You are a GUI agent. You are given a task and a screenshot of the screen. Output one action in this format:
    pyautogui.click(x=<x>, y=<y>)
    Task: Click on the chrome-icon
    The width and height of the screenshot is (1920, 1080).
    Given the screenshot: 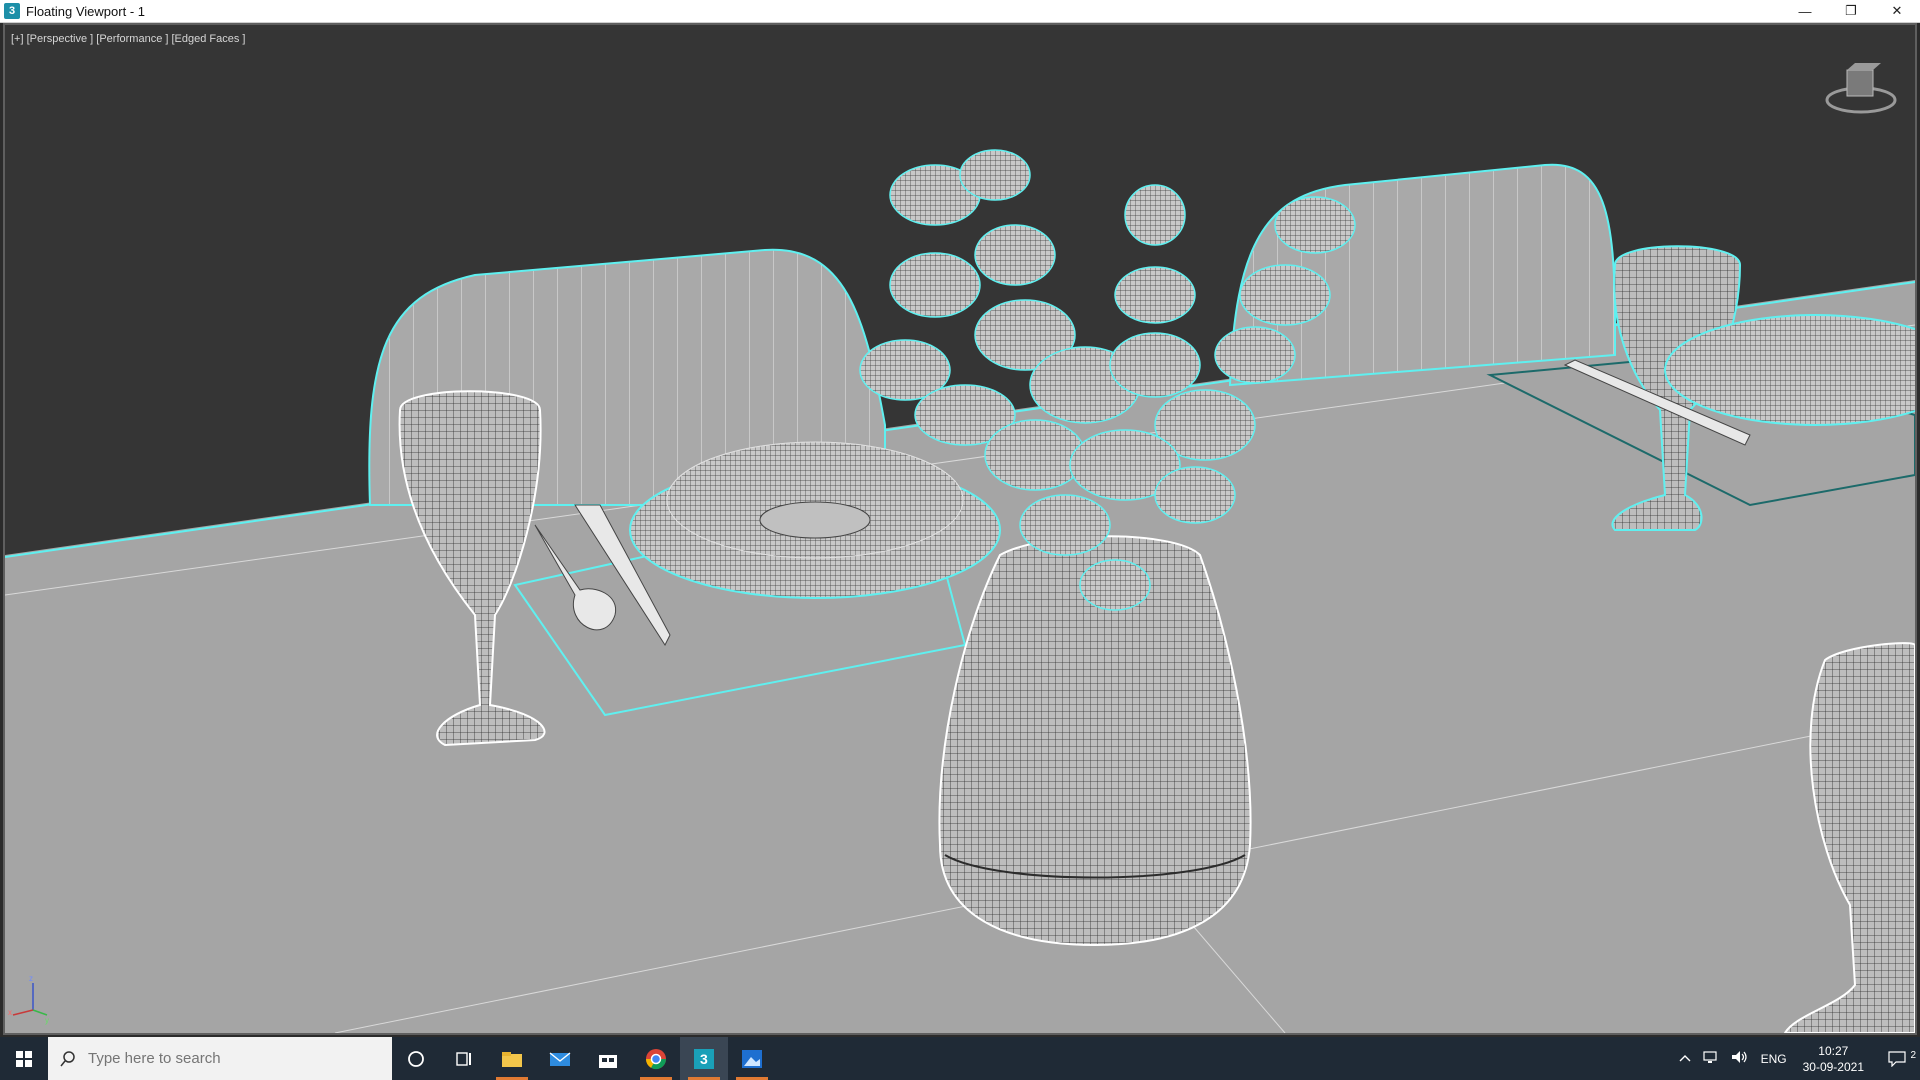 What is the action you would take?
    pyautogui.click(x=656, y=1058)
    